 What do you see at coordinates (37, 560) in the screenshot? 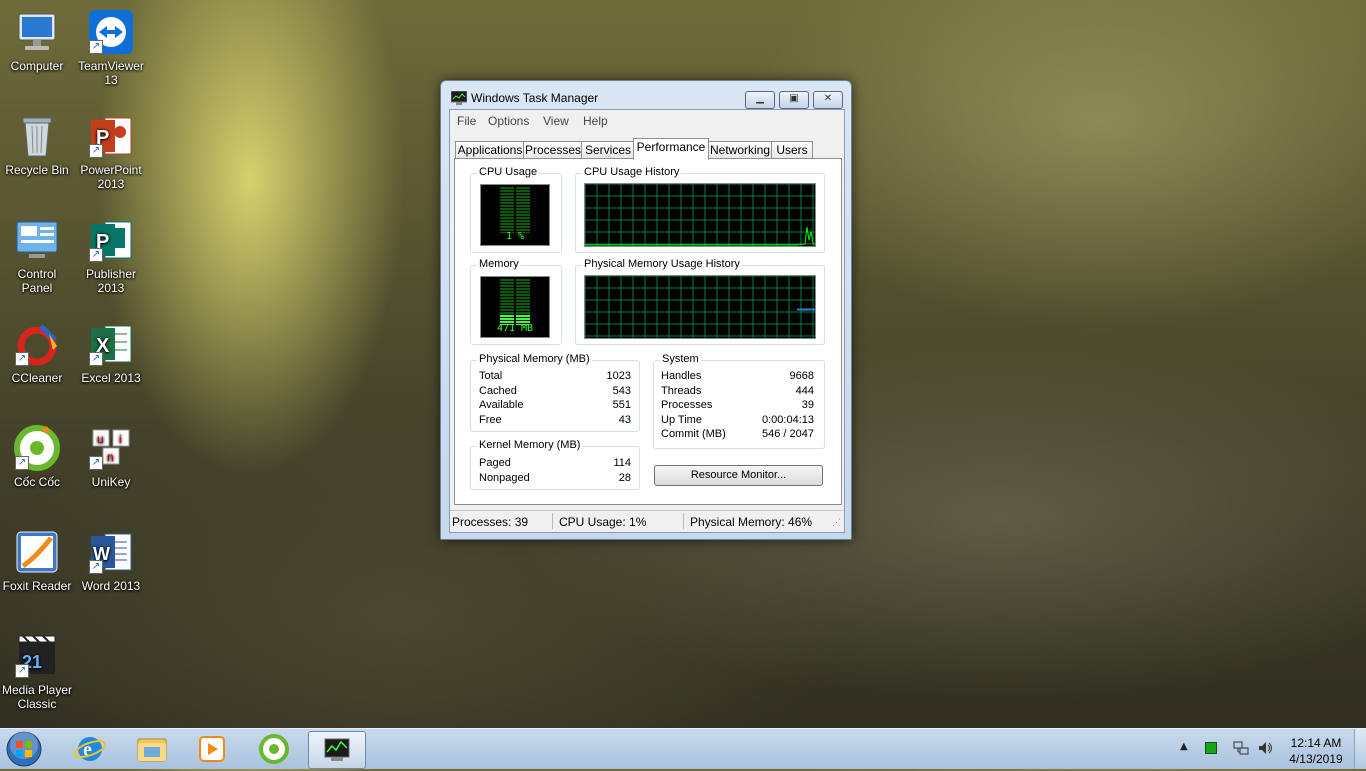
I see `desktop-icon-foxit-reader: Foxit Reader` at bounding box center [37, 560].